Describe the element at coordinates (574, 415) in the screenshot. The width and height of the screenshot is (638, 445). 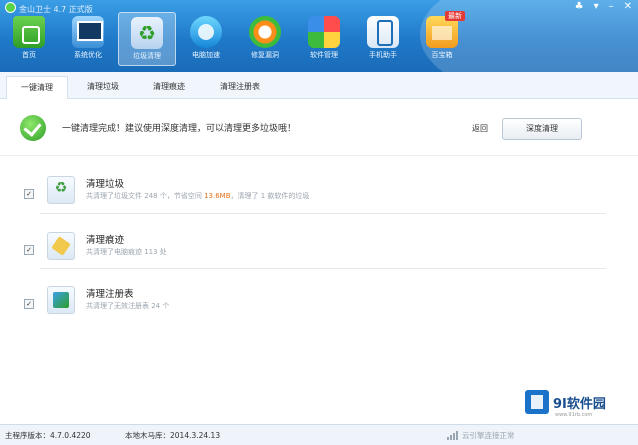
I see `watermark-url: www.91rb.com` at that location.